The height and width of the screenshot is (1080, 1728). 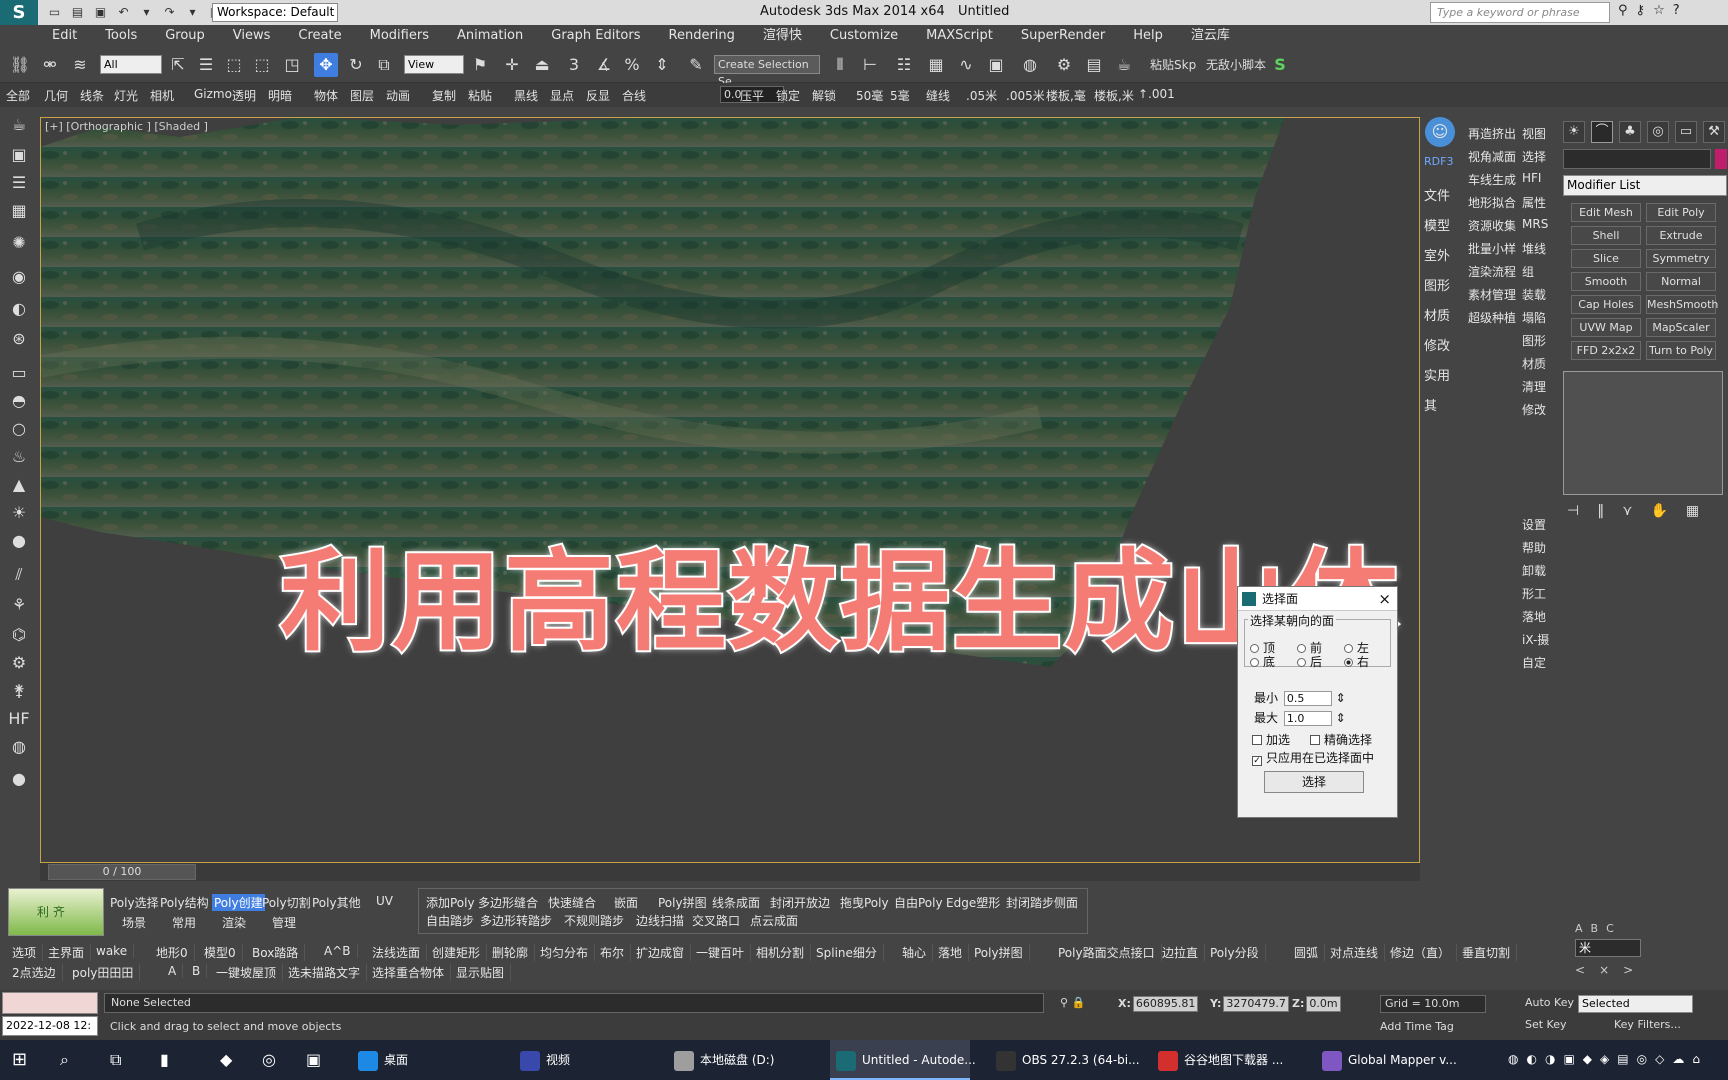 What do you see at coordinates (19, 485) in the screenshot?
I see `cone-icon: ▲` at bounding box center [19, 485].